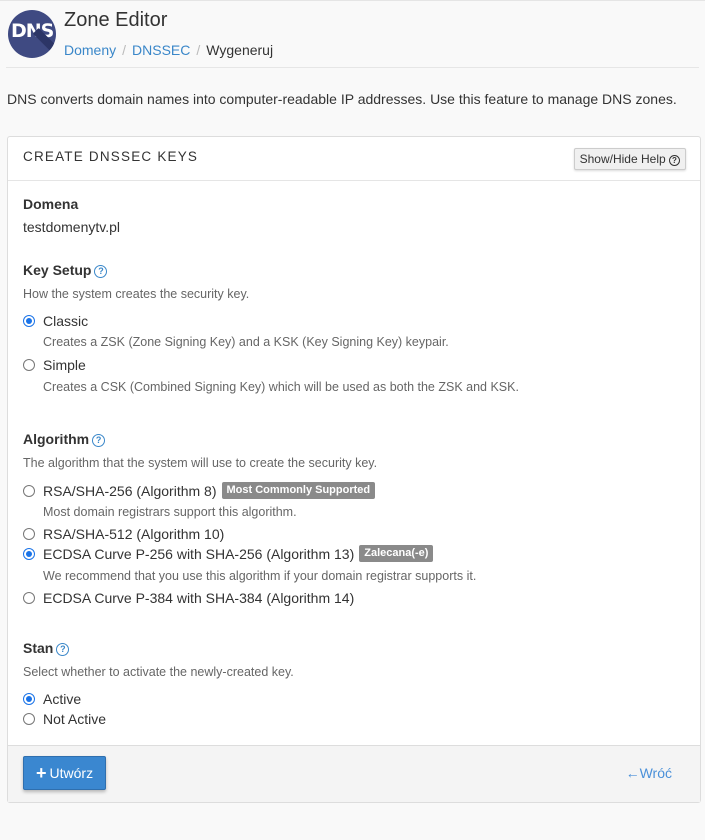 The width and height of the screenshot is (705, 840). Describe the element at coordinates (29, 699) in the screenshot. I see `radio-active` at that location.